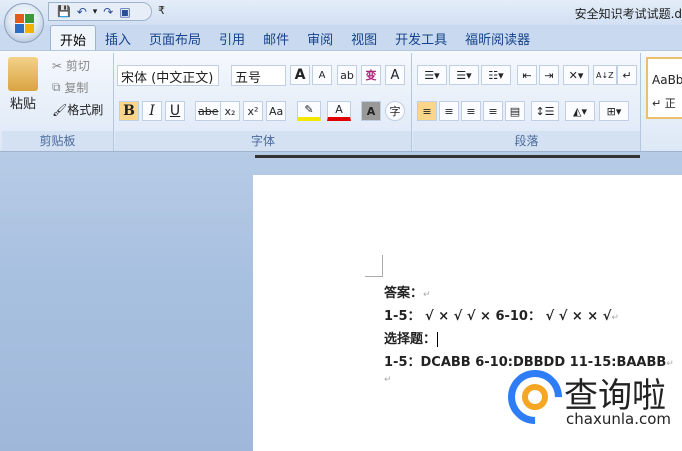 This screenshot has width=682, height=451. What do you see at coordinates (309, 111) in the screenshot?
I see `highlight-color-button: ✎` at bounding box center [309, 111].